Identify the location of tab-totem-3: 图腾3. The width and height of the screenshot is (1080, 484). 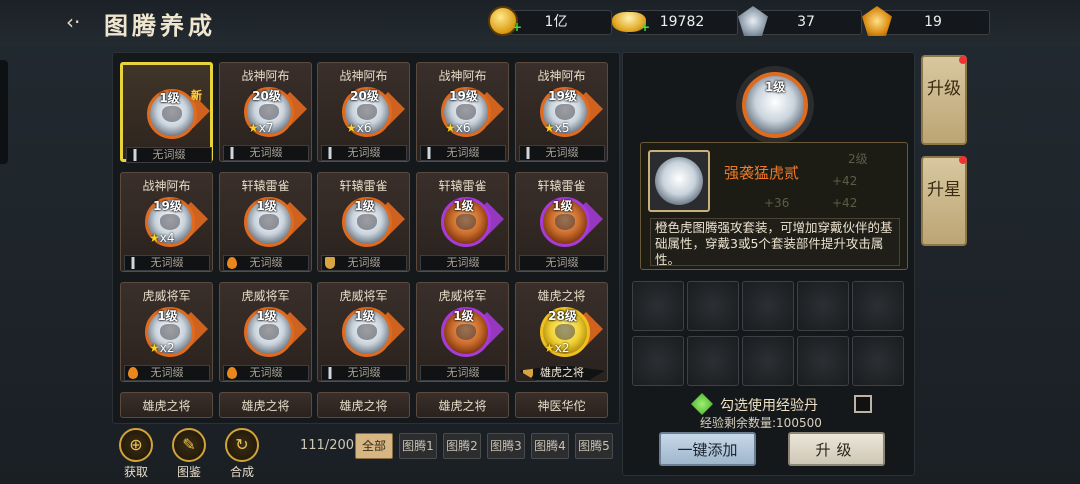
(506, 446).